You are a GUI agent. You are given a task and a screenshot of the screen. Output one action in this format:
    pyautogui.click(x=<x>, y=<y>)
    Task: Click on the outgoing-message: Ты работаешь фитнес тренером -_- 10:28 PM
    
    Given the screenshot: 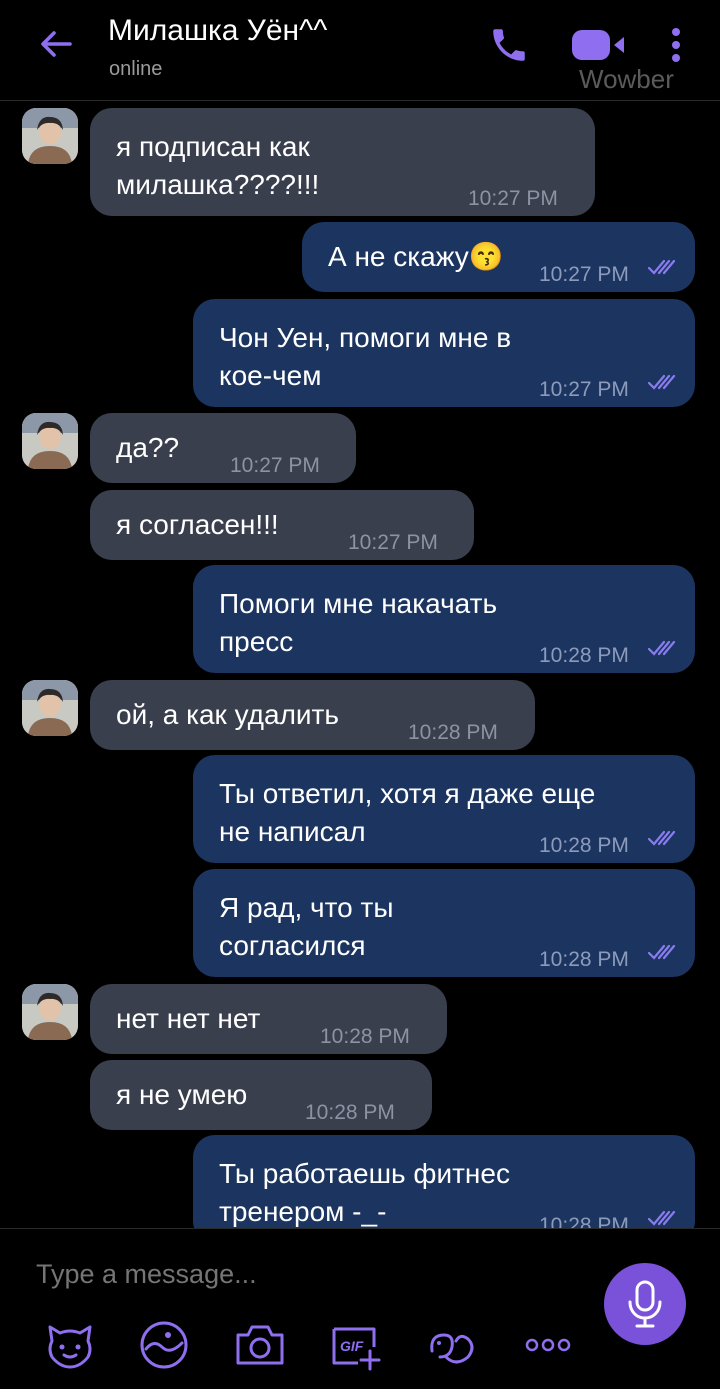 What is the action you would take?
    pyautogui.click(x=444, y=1181)
    